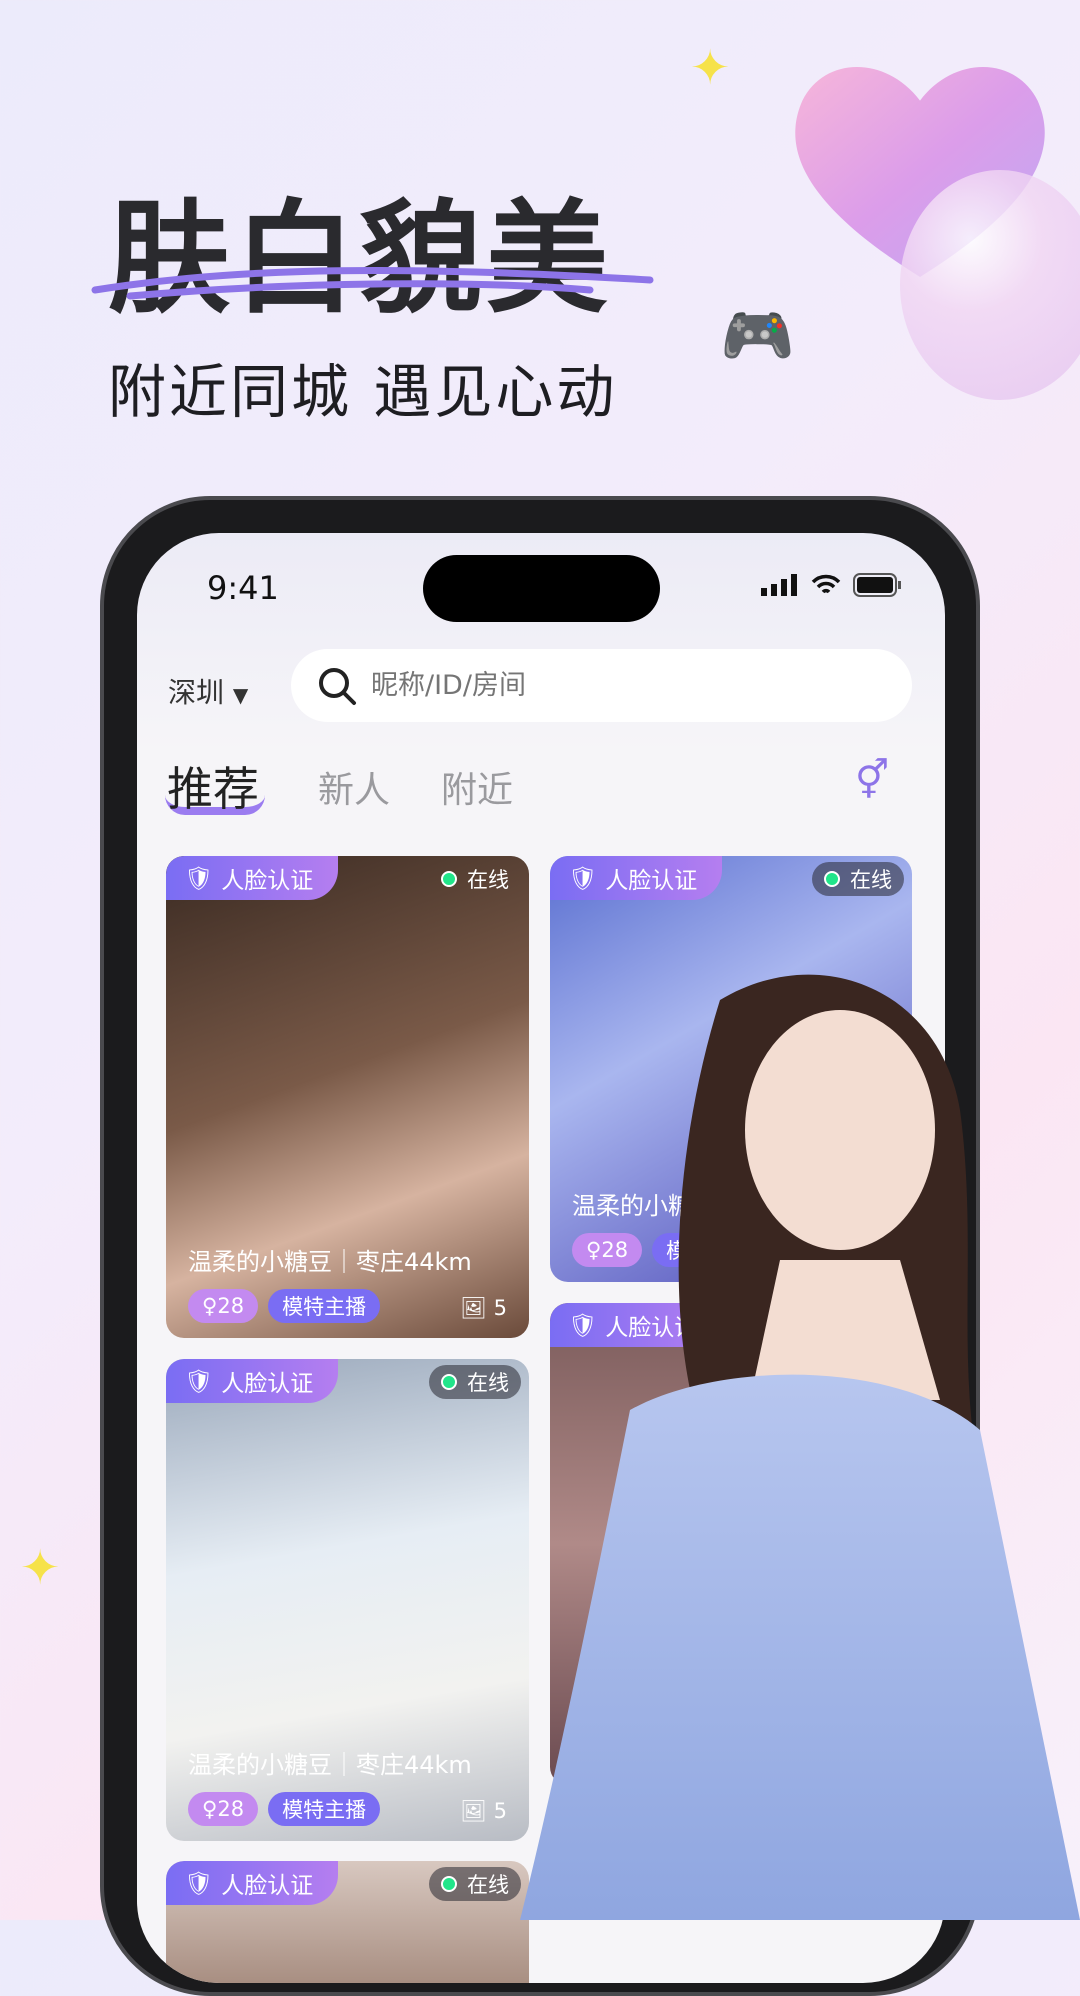 The height and width of the screenshot is (1996, 1080). Describe the element at coordinates (757, 336) in the screenshot. I see `gamepad-icon: 🎮` at that location.